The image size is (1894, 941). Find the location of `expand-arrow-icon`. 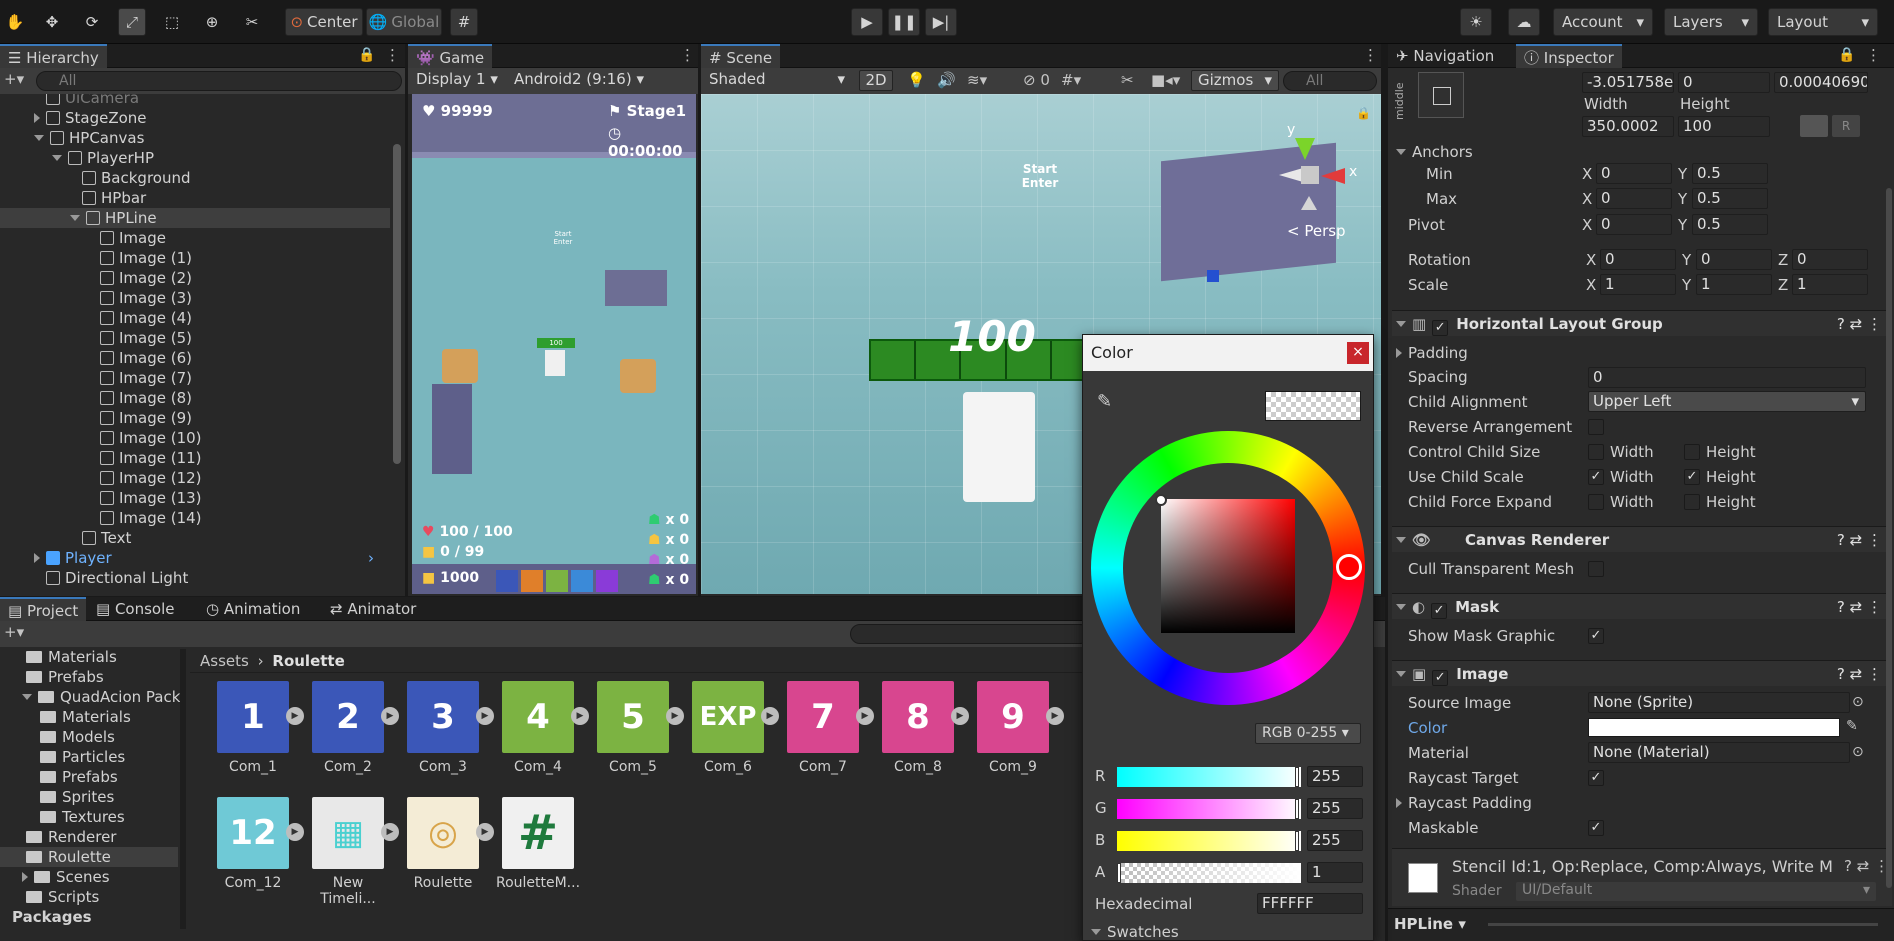

expand-arrow-icon is located at coordinates (37, 118).